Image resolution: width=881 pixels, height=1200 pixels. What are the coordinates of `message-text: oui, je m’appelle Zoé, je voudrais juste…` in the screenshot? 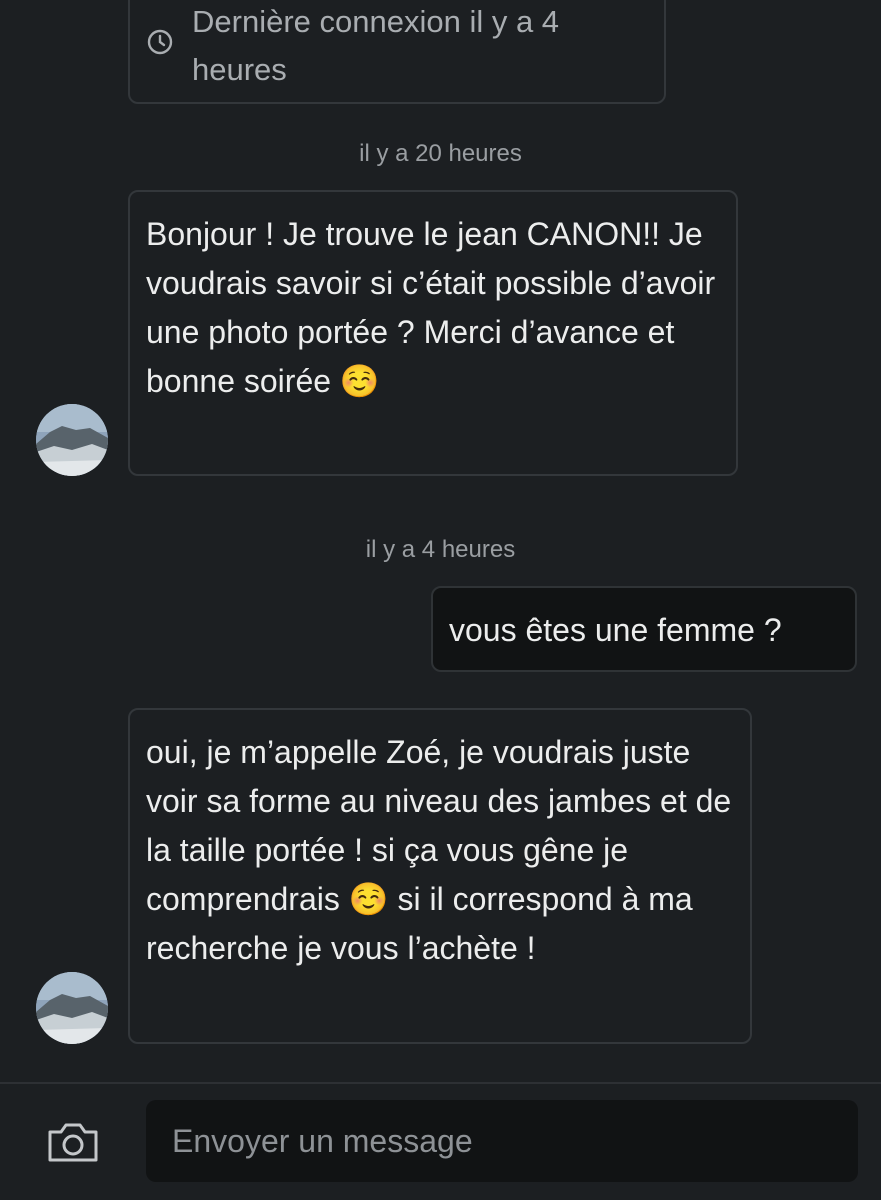 It's located at (439, 850).